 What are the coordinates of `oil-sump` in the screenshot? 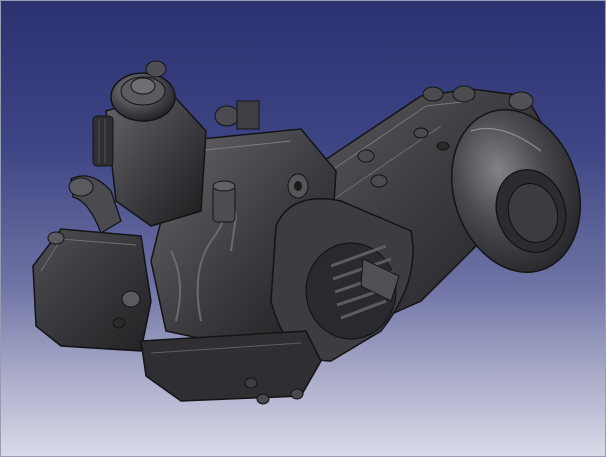 It's located at (231, 367).